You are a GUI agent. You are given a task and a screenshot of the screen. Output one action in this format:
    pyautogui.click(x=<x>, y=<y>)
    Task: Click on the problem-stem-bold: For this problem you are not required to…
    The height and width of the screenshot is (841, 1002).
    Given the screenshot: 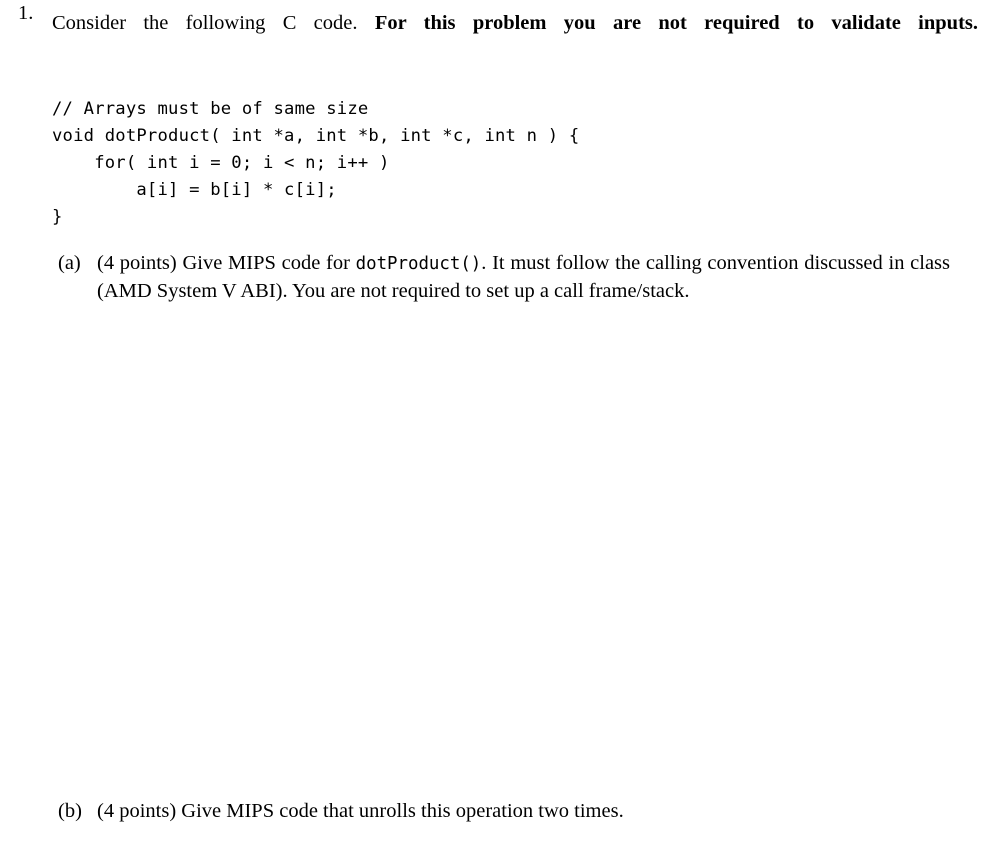 What is the action you would take?
    pyautogui.click(x=676, y=23)
    